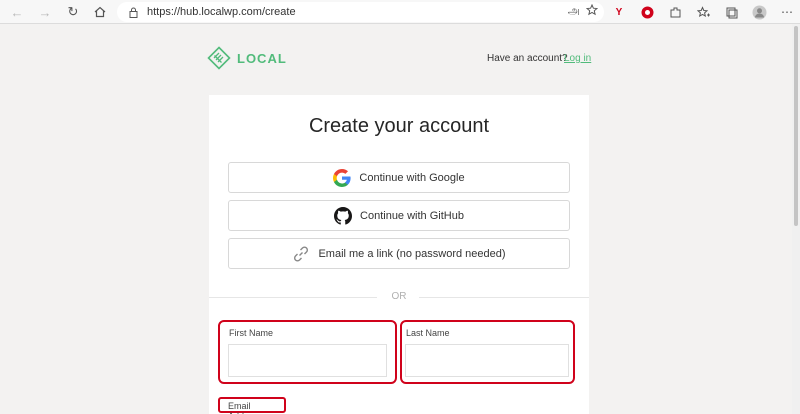  I want to click on logo-text: LOCAL, so click(262, 58).